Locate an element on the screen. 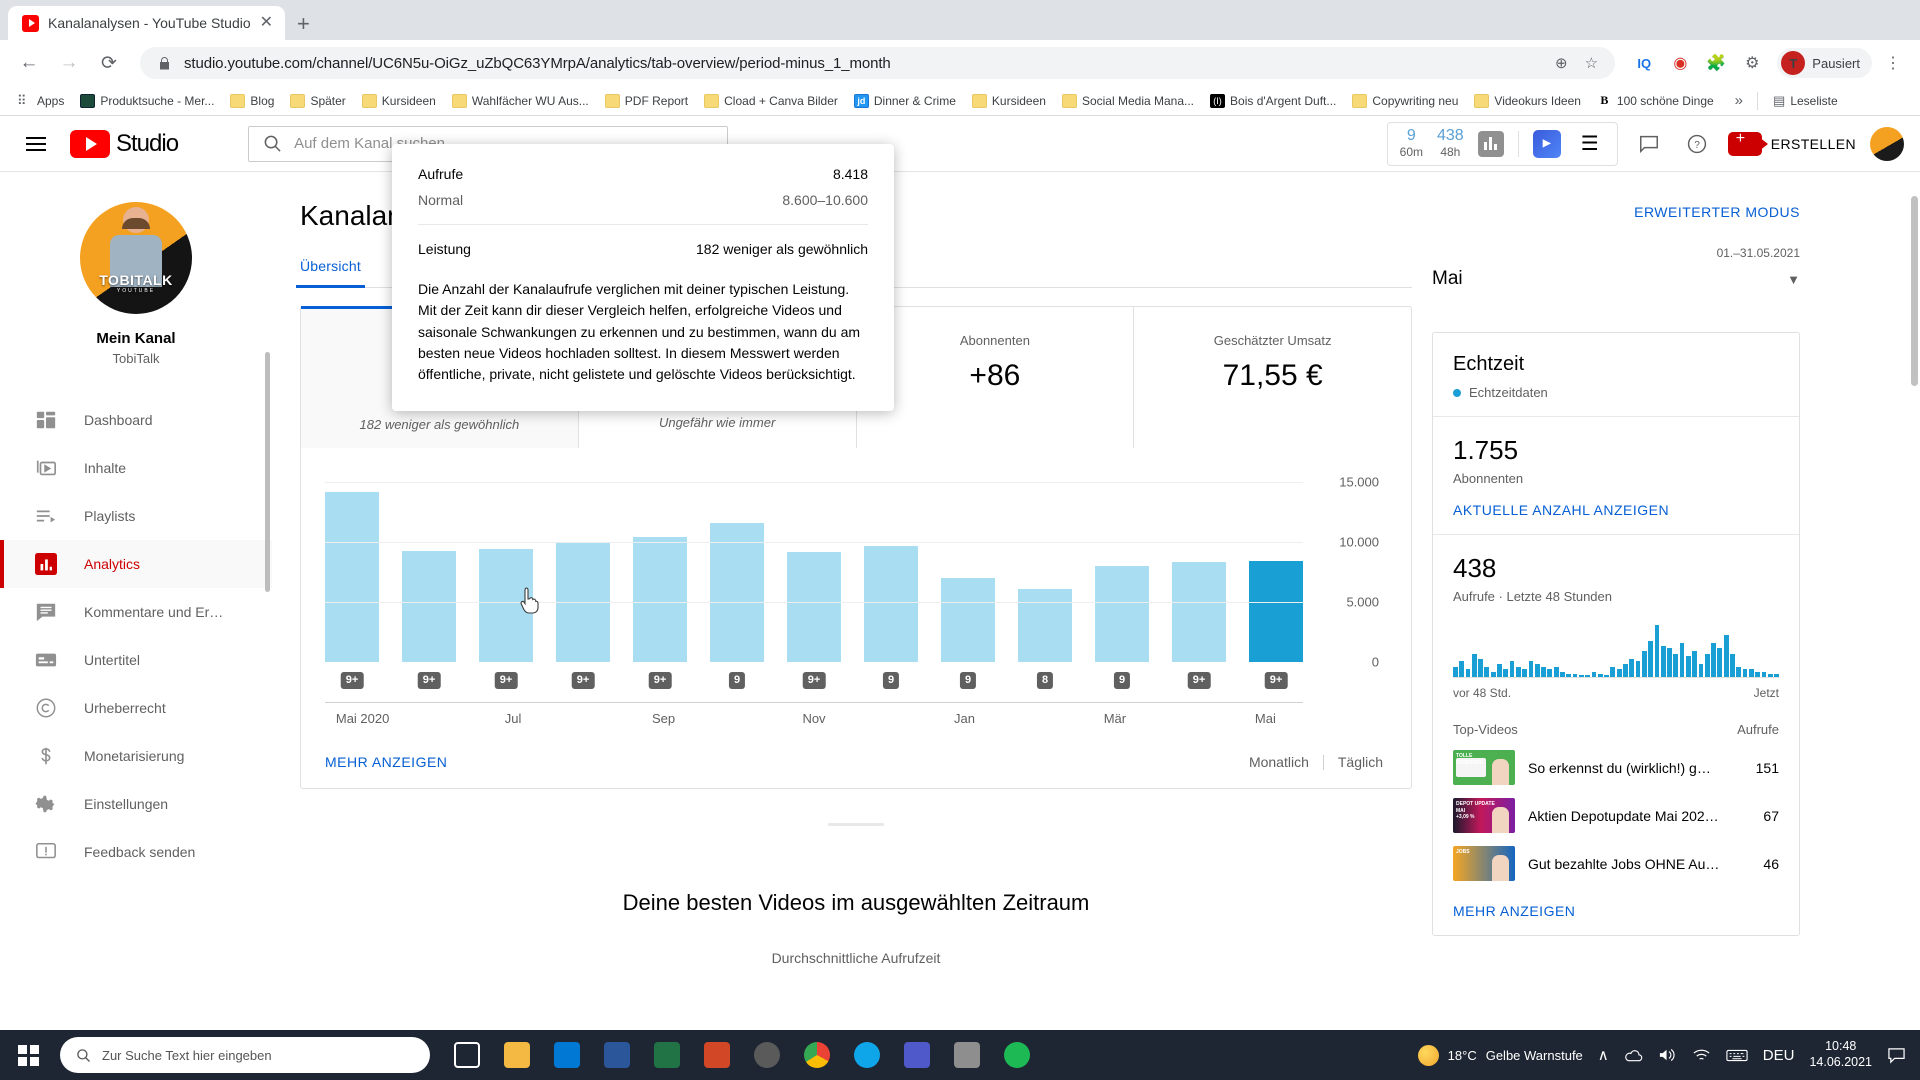 The image size is (1920, 1080). show-current-count-link: AKTUELLE ANZAHL ANZEIGEN is located at coordinates (1561, 510).